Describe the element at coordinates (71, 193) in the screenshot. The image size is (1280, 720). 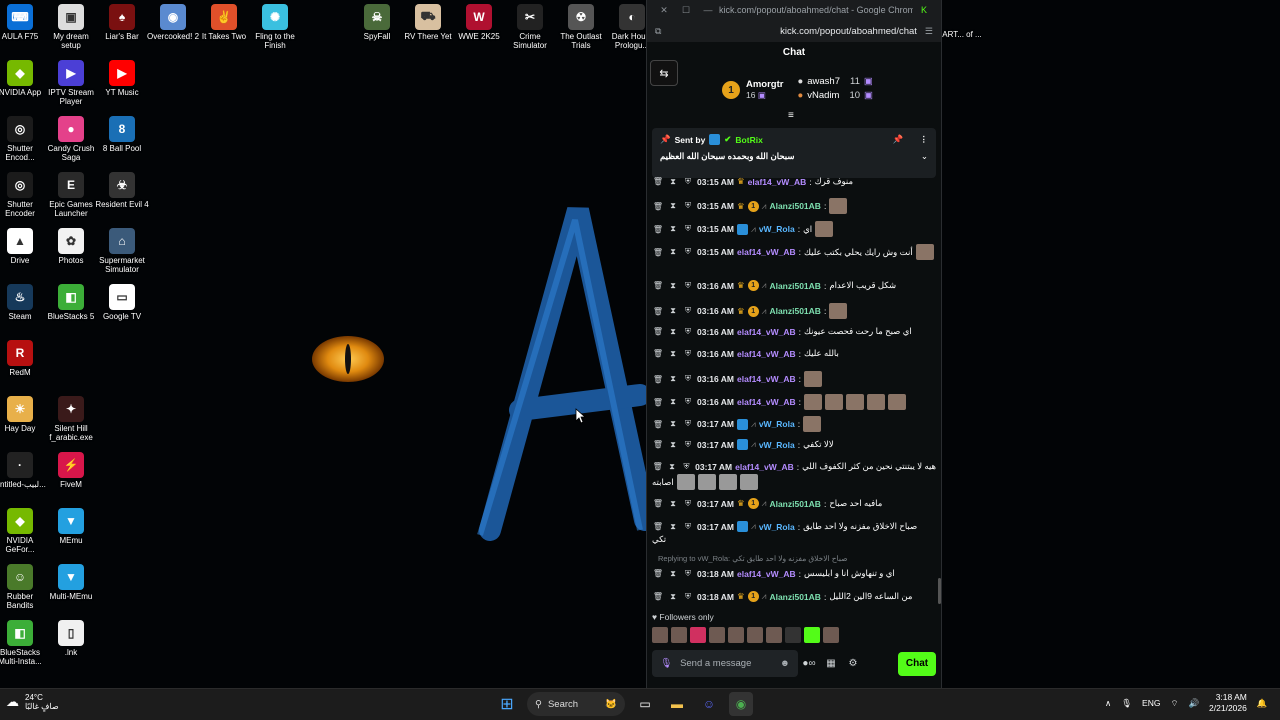
I see `desktop-icon: E Epic Games Launcher` at that location.